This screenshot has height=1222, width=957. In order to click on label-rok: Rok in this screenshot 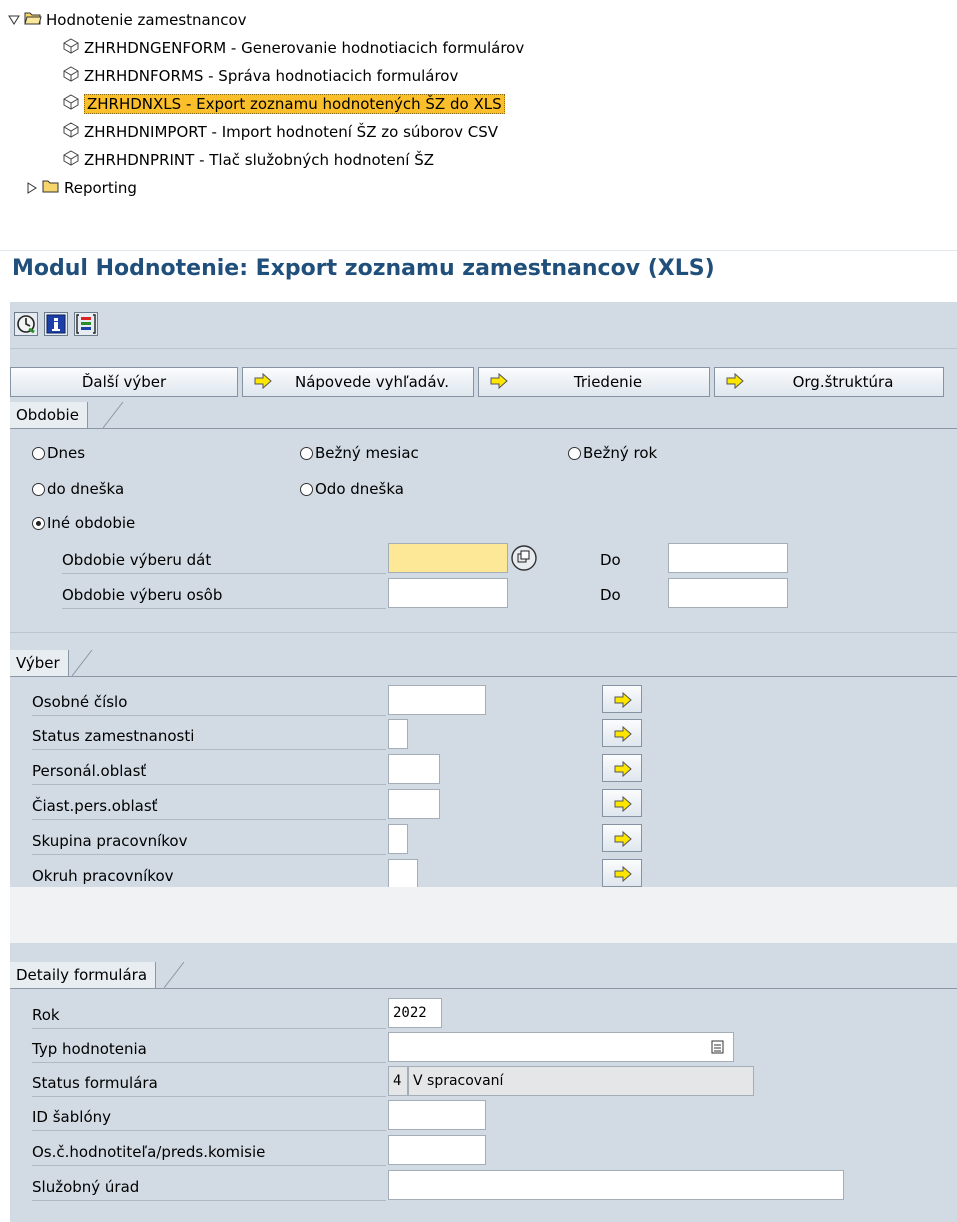, I will do `click(209, 1014)`.